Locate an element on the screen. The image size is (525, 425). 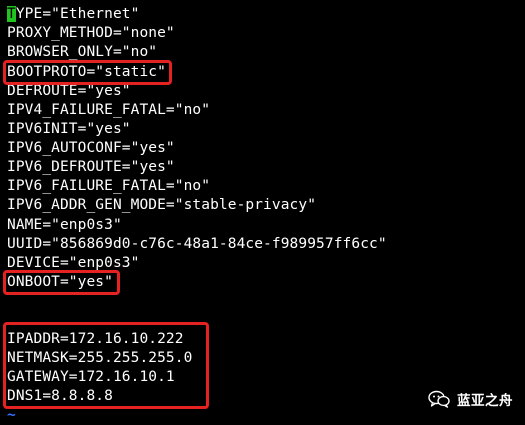
watermark-author-name: 蓝亚之舟 is located at coordinates (485, 401).